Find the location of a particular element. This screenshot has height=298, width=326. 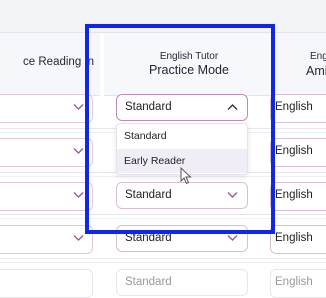

top-toolbar-strip is located at coordinates (163, 16).